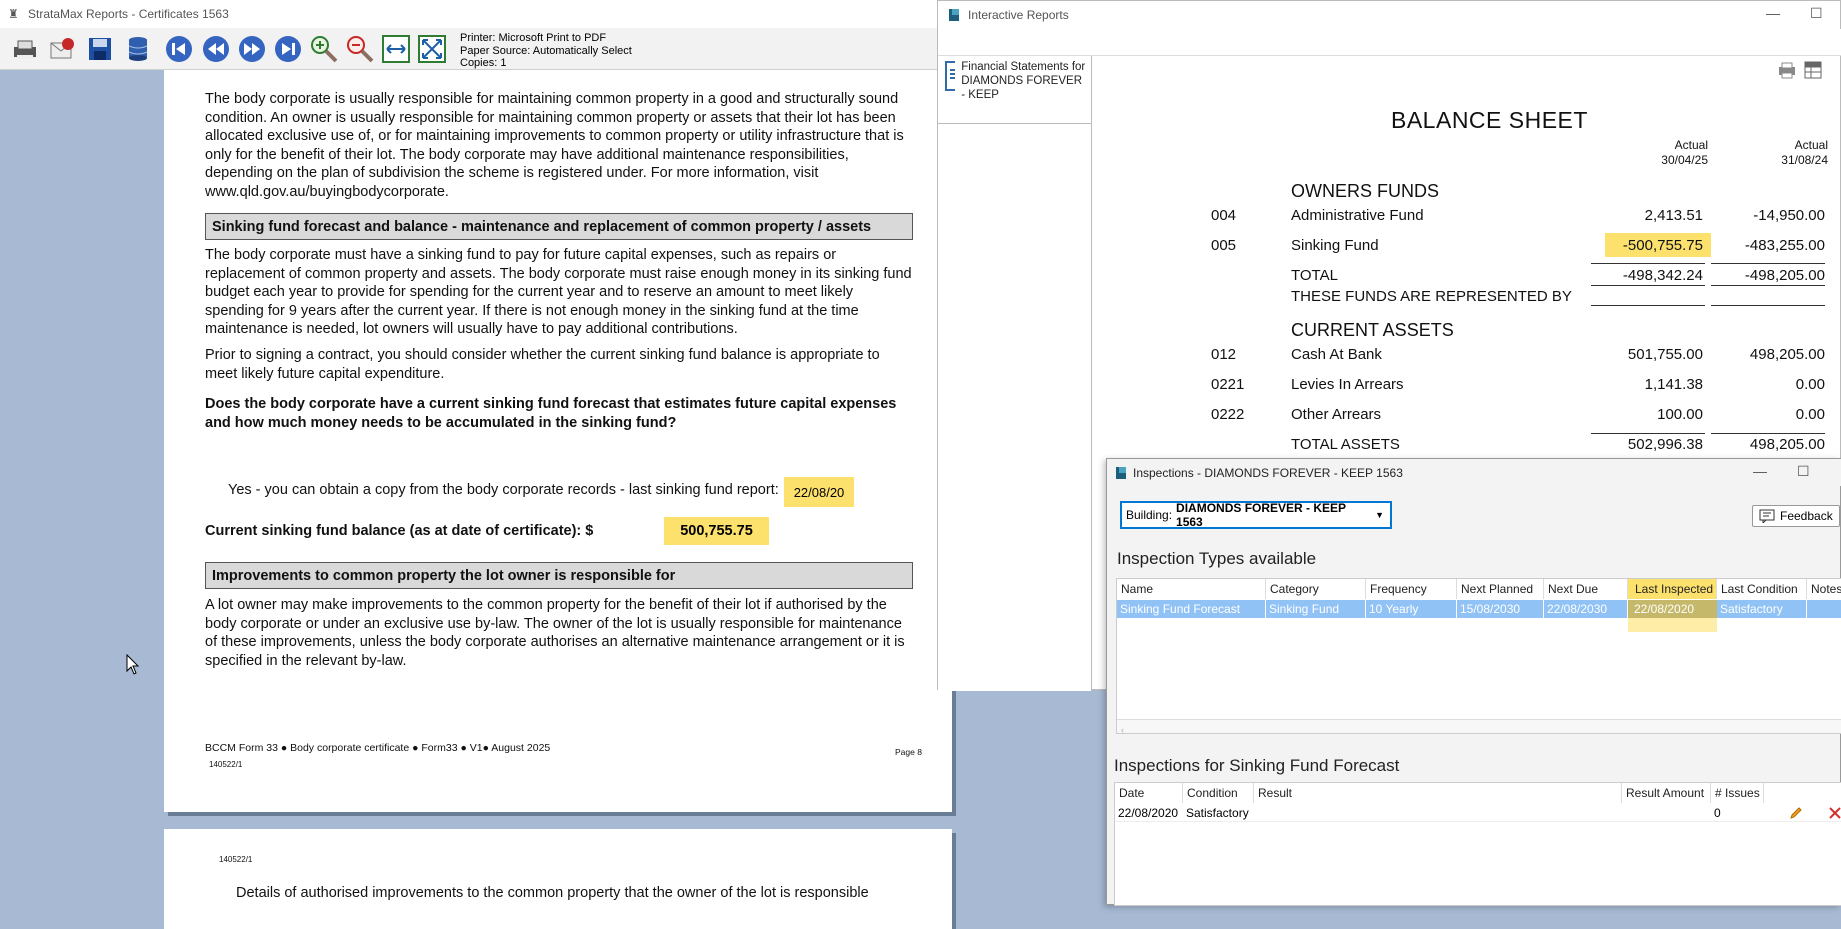 This screenshot has height=929, width=1841. What do you see at coordinates (1765, 215) in the screenshot?
I see `row-value-prior: -14,950.00` at bounding box center [1765, 215].